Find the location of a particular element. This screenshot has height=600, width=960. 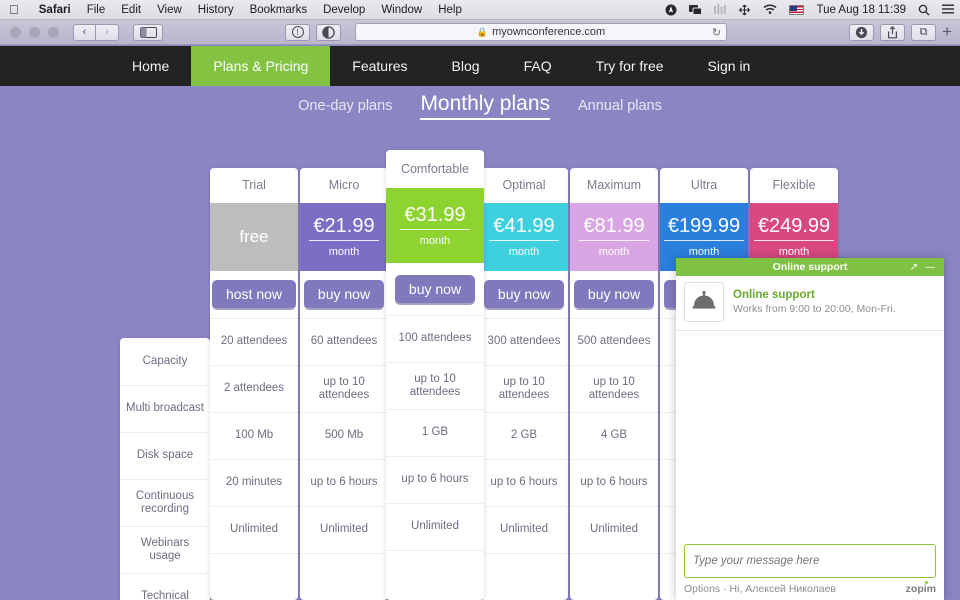

chat-input-wrapper is located at coordinates (810, 559).